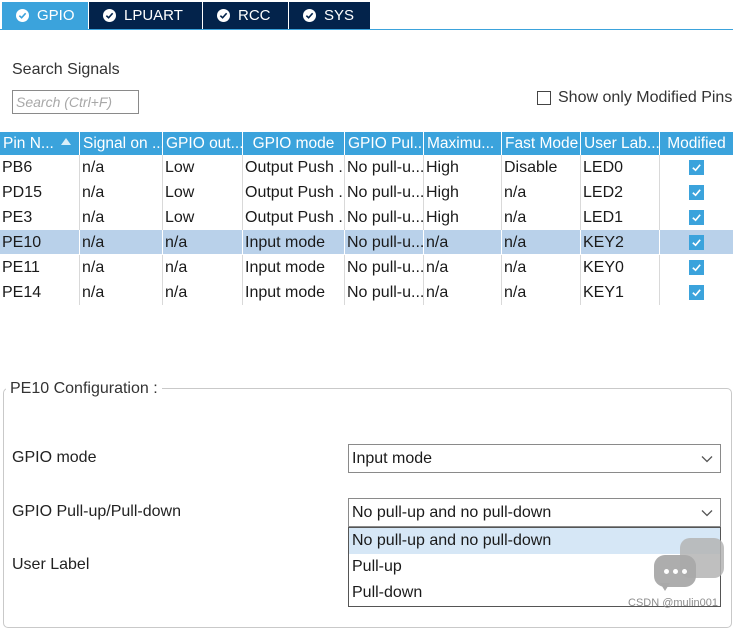 The width and height of the screenshot is (733, 628). What do you see at coordinates (40, 292) in the screenshot?
I see `cell-pin: PE14` at bounding box center [40, 292].